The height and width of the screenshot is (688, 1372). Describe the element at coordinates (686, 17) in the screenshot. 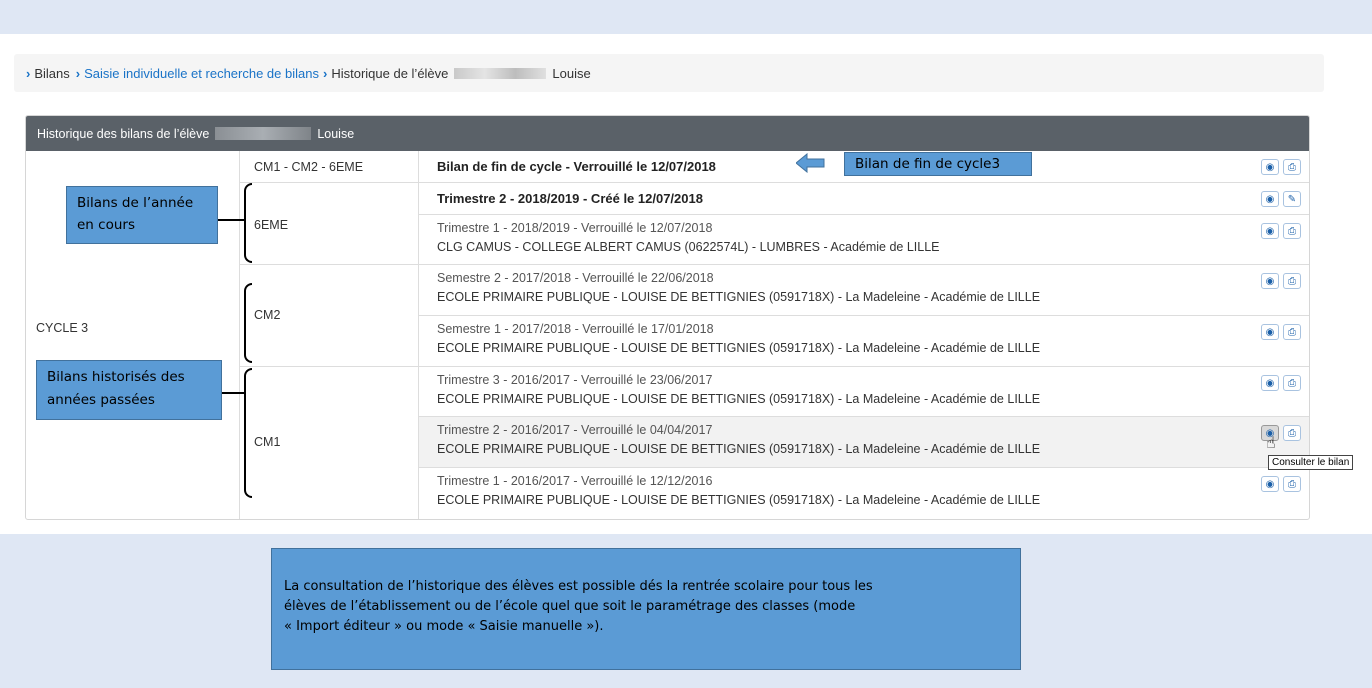

I see `top-bar` at that location.